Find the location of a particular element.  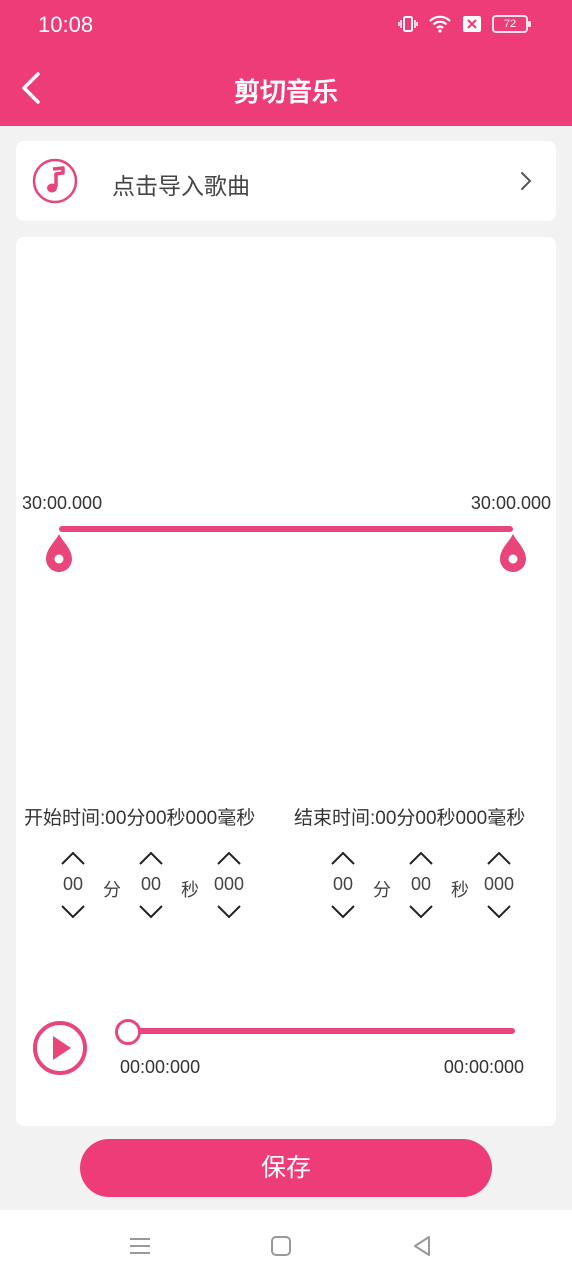

status-icons: 72 is located at coordinates (464, 24).